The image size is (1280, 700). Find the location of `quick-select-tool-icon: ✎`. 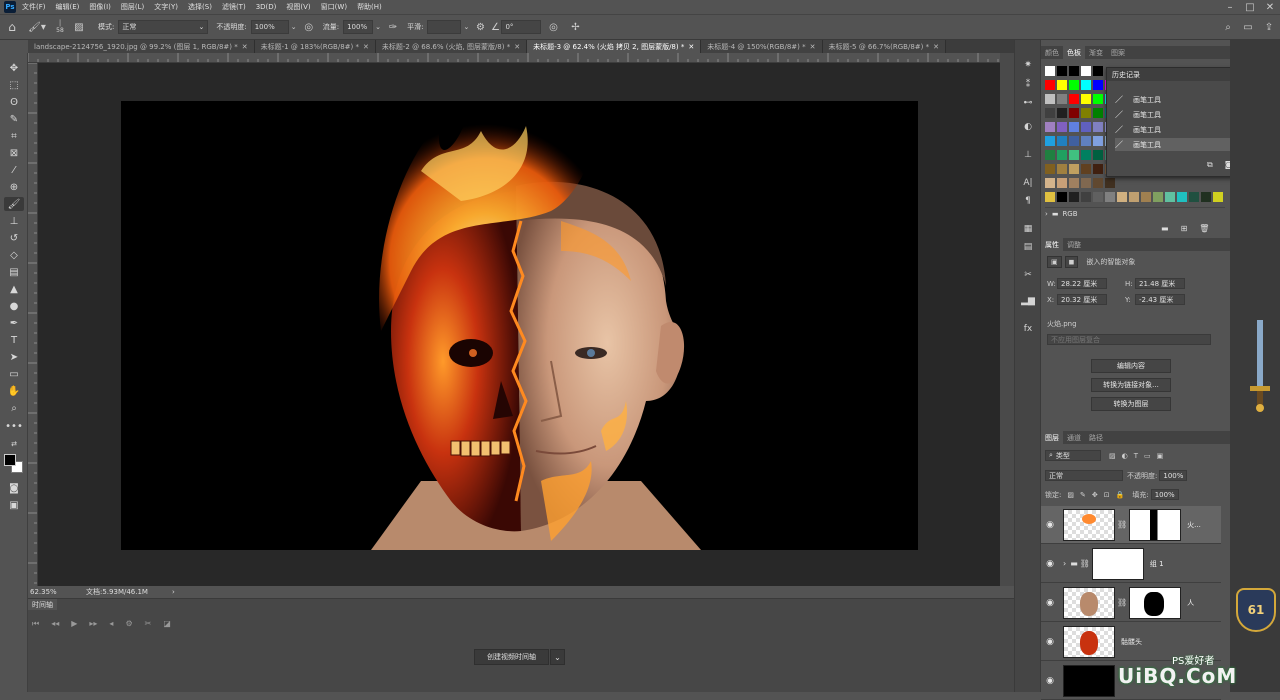

quick-select-tool-icon: ✎ is located at coordinates (14, 119).